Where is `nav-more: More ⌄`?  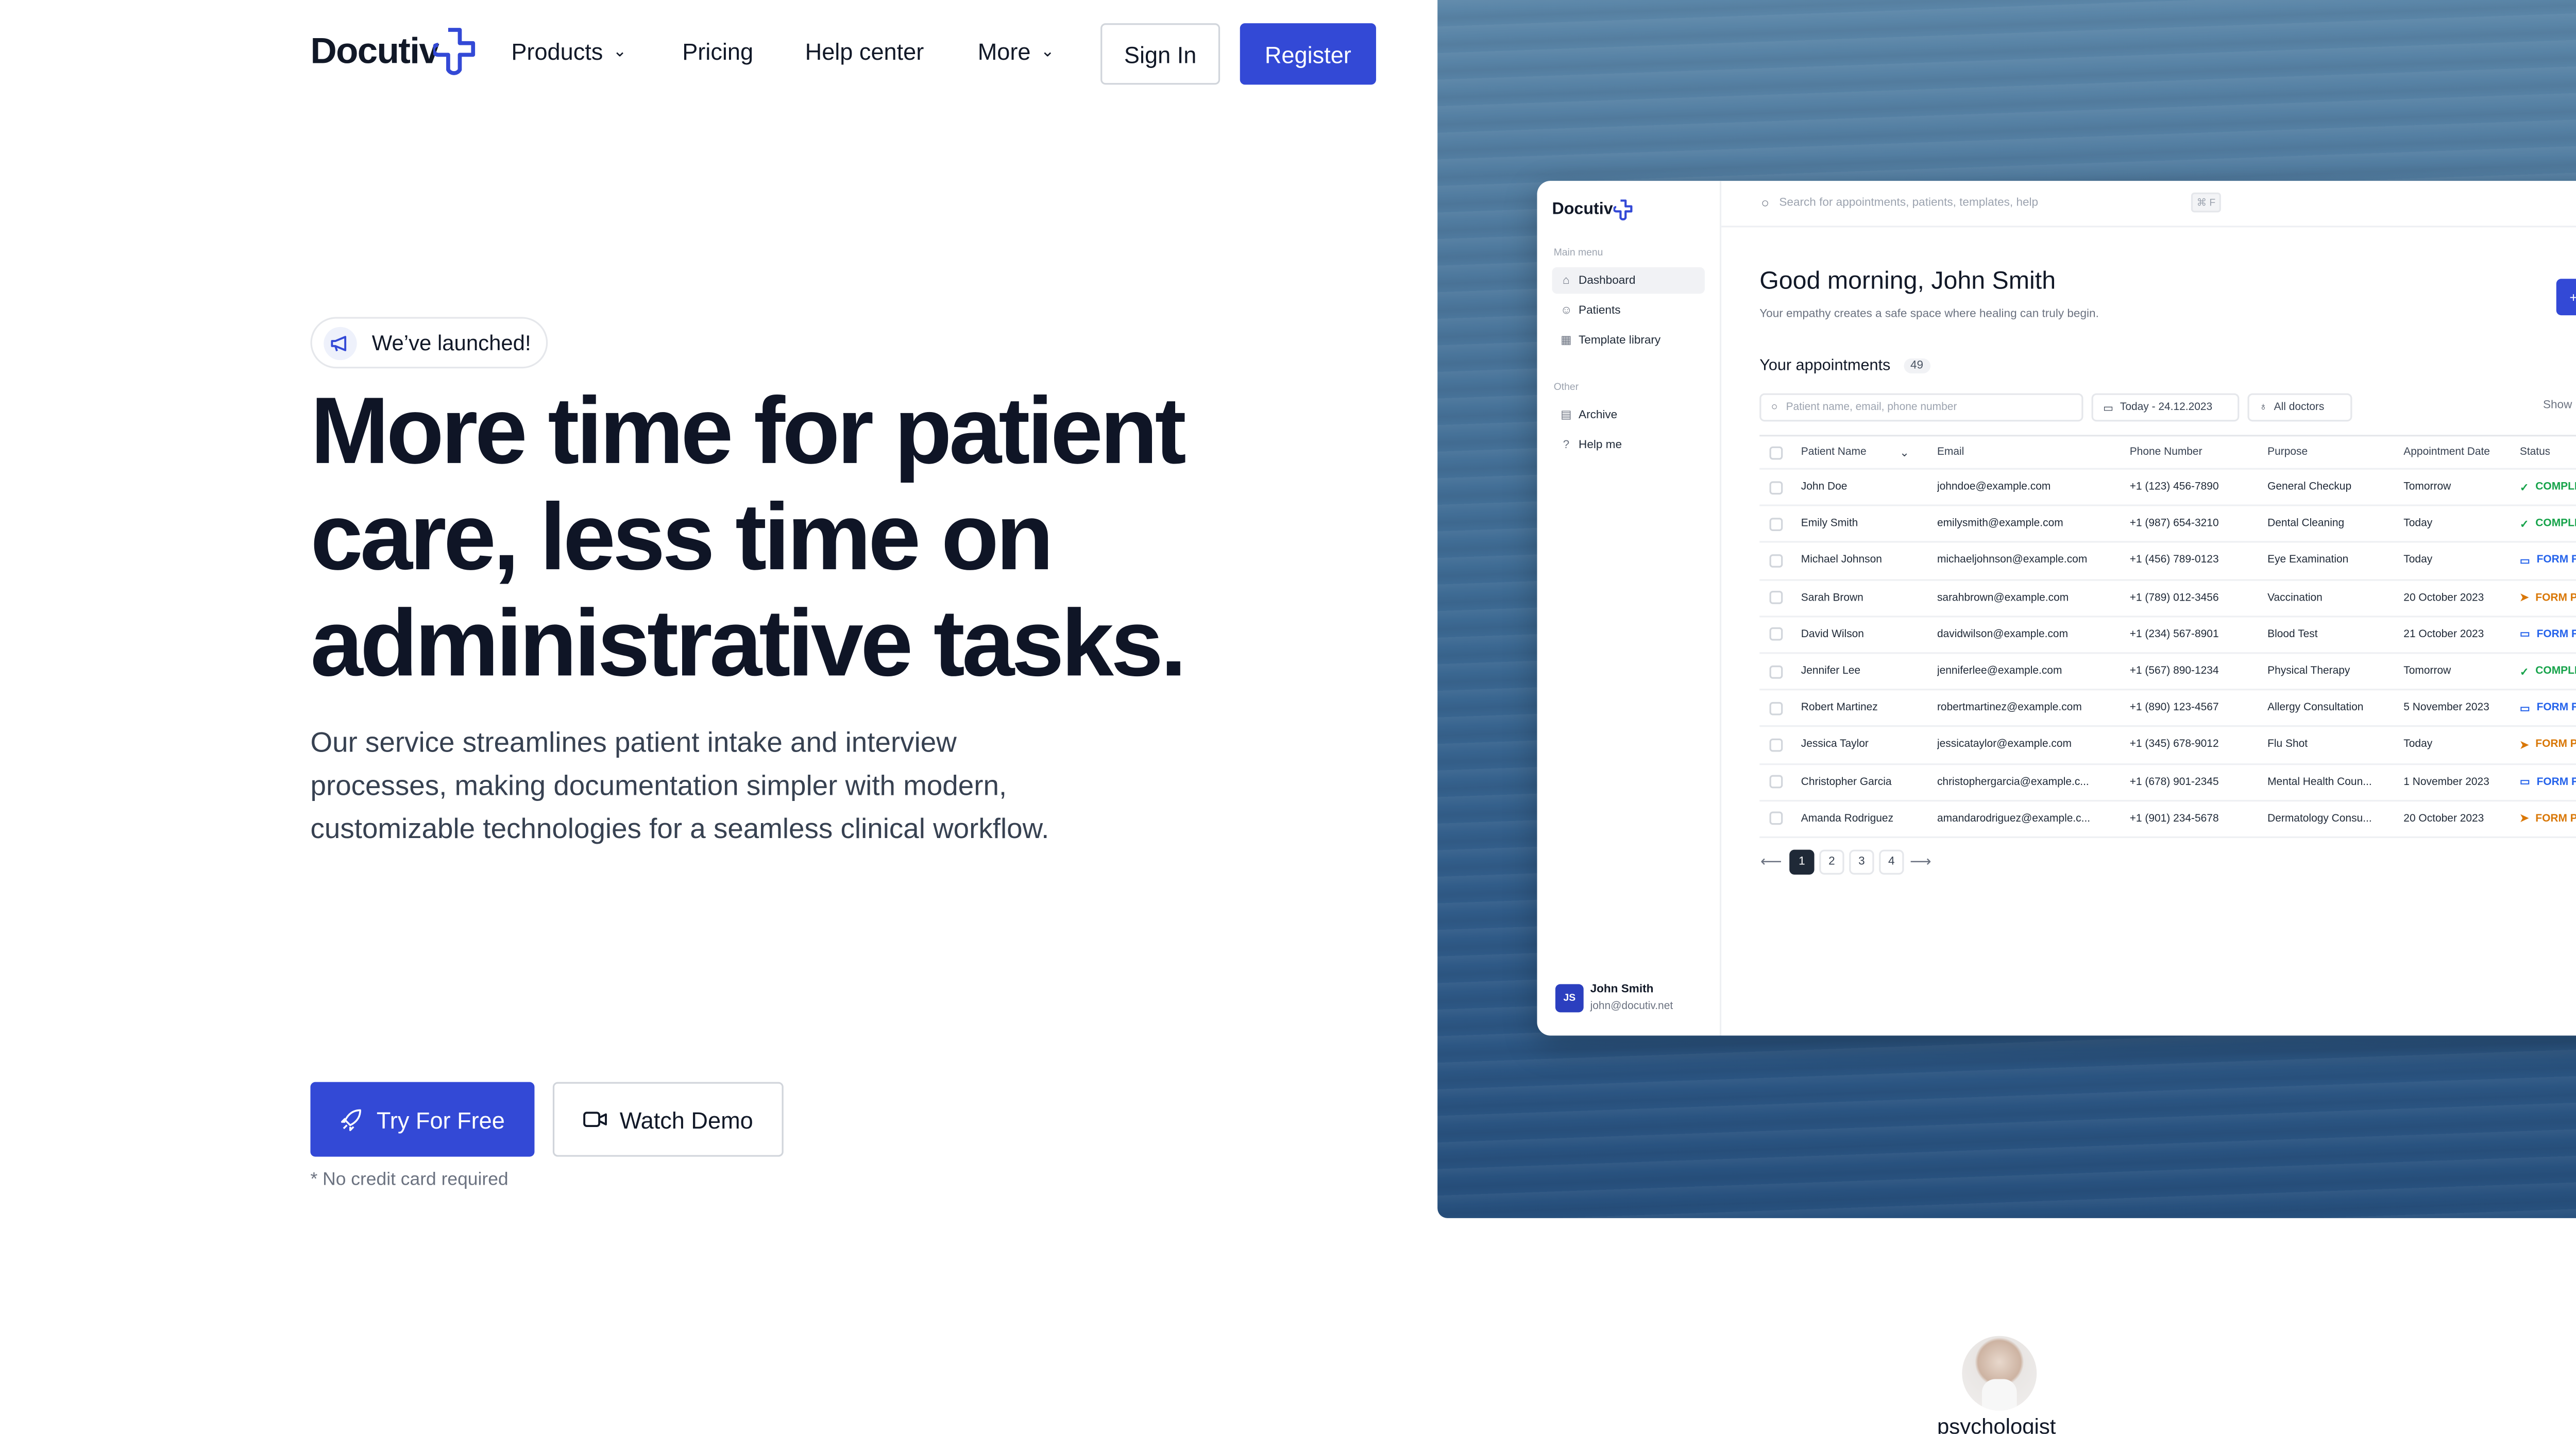 nav-more: More ⌄ is located at coordinates (1017, 51).